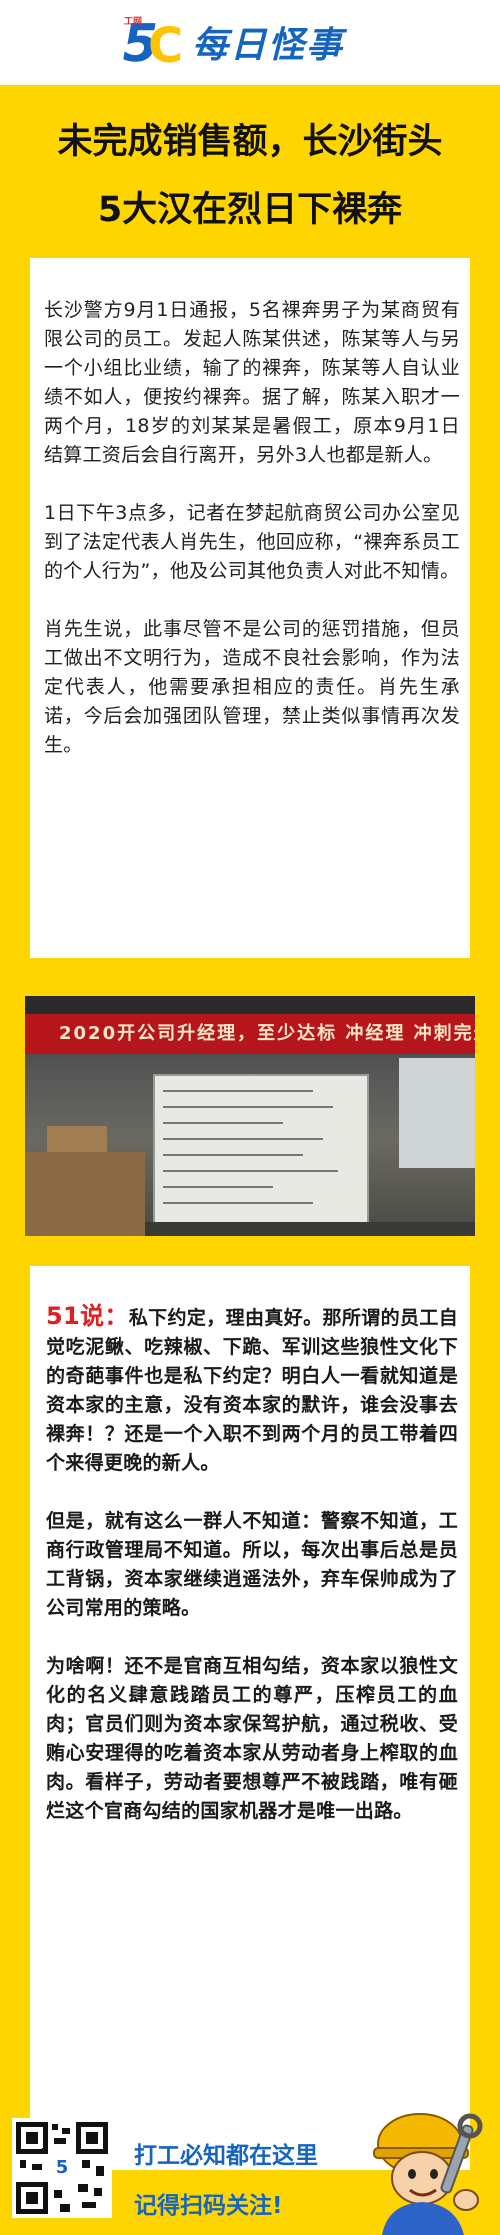 Image resolution: width=500 pixels, height=2235 pixels. I want to click on brand-name: 每日怪事, so click(268, 45).